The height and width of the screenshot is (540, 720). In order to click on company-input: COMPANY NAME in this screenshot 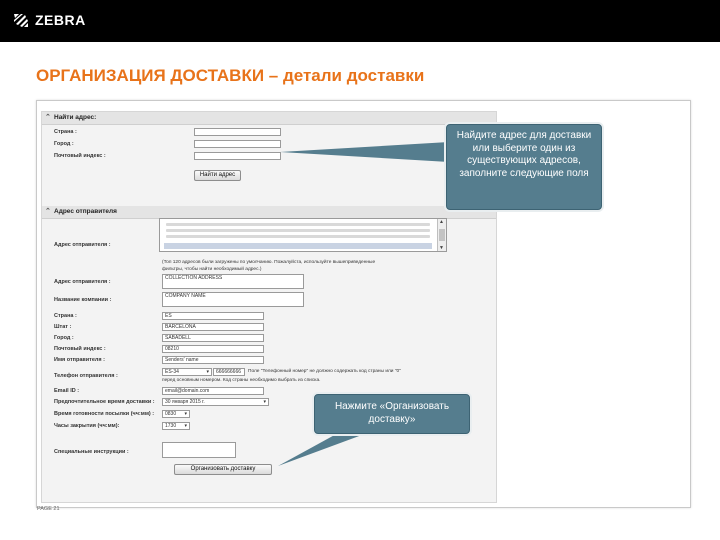, I will do `click(233, 299)`.